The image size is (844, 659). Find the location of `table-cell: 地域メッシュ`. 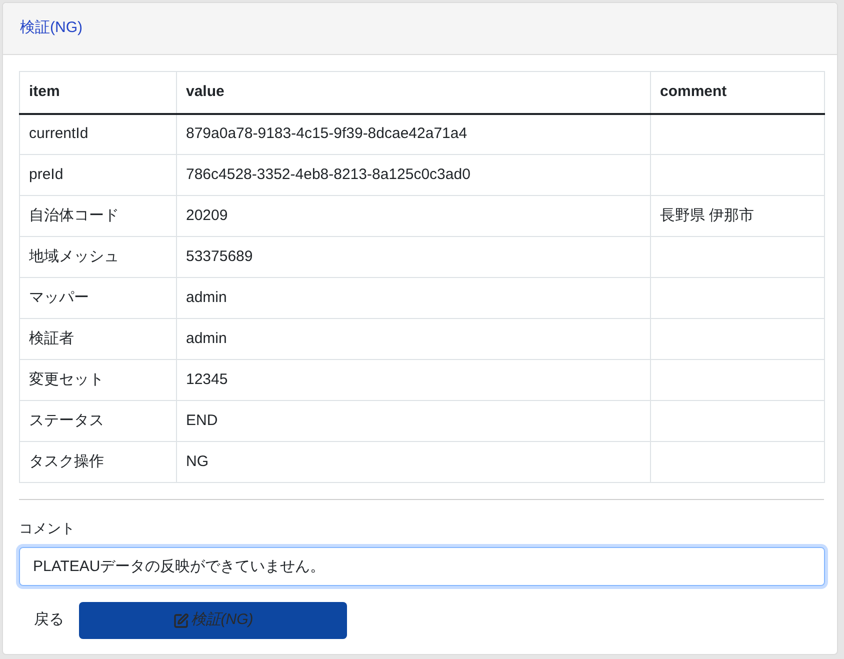

table-cell: 地域メッシュ is located at coordinates (98, 257).